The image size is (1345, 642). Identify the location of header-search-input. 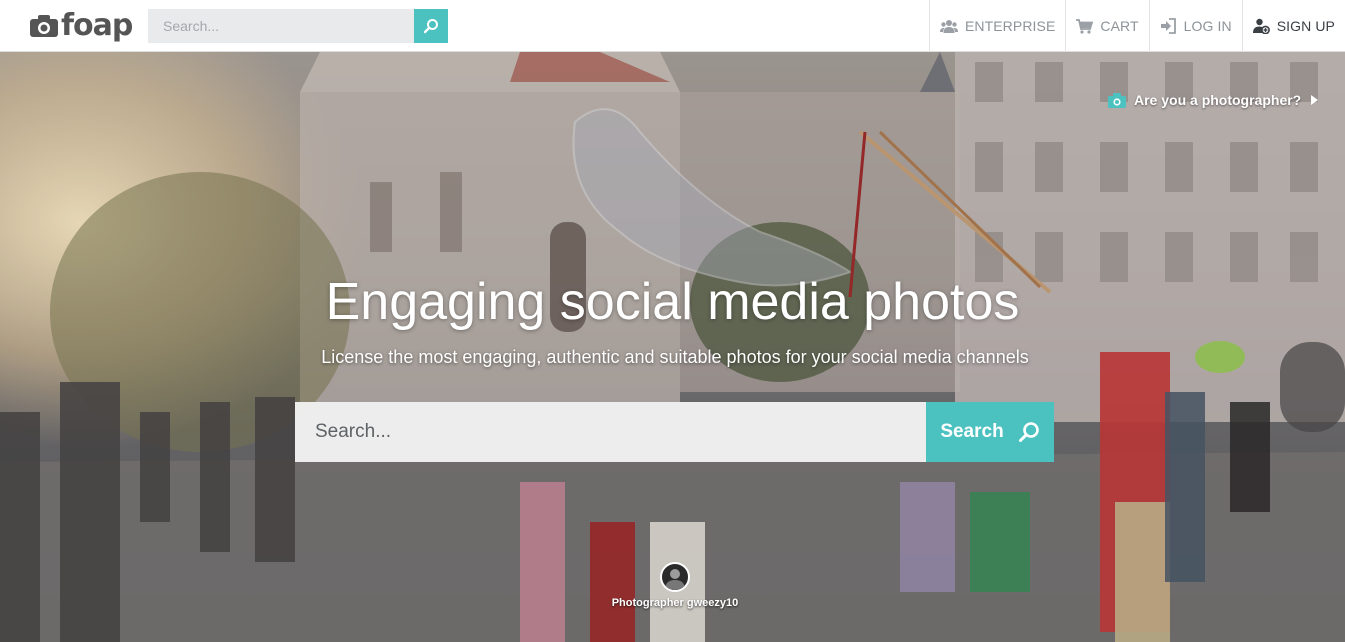
(281, 26).